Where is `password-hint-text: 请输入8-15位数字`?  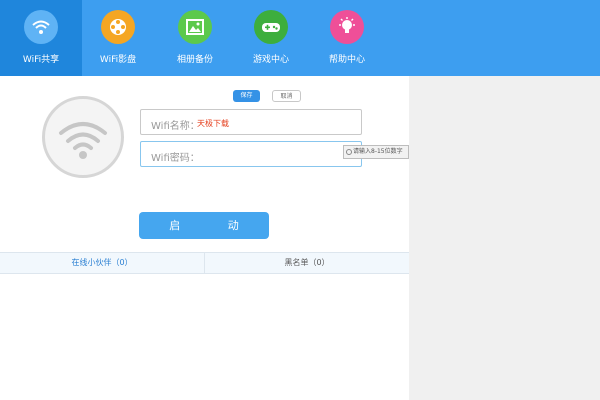
password-hint-text: 请输入8-15位数字 is located at coordinates (378, 151).